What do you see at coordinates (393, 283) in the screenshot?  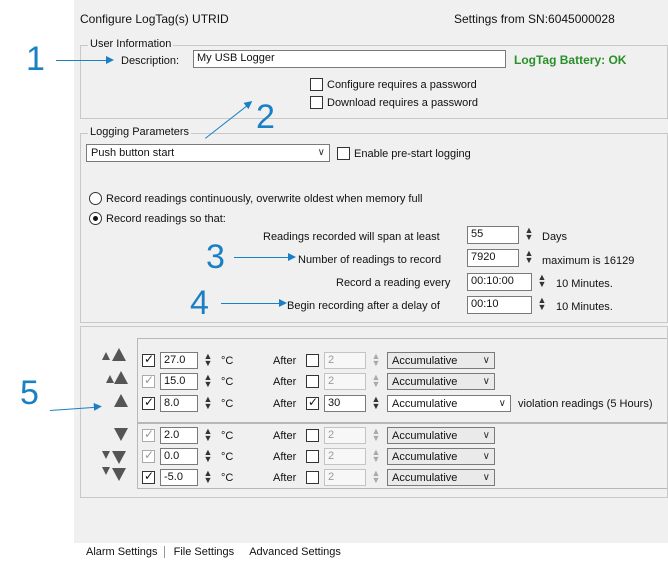 I see `record-every-label: Record a reading every` at bounding box center [393, 283].